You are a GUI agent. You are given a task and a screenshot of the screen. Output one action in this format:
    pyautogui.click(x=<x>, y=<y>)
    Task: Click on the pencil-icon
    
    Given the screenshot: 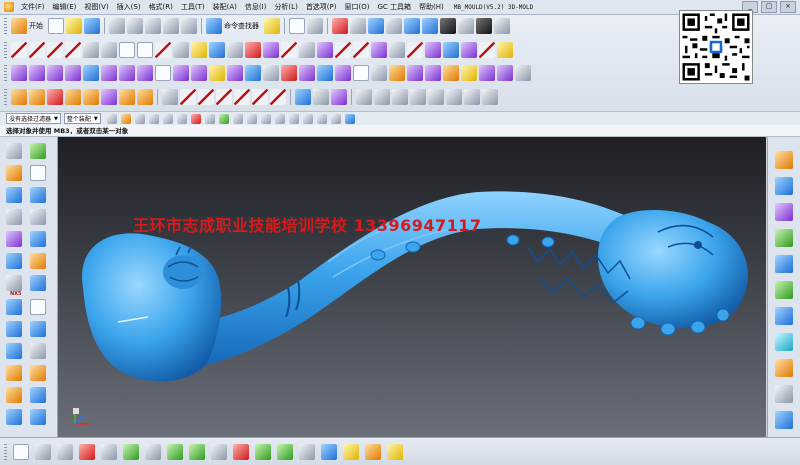 What is the action you would take?
    pyautogui.click(x=505, y=50)
    